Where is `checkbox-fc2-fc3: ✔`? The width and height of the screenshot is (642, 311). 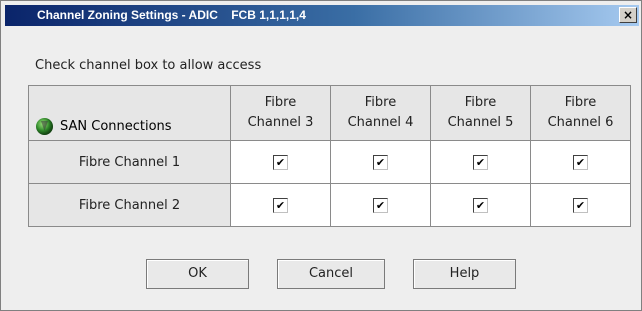
checkbox-fc2-fc3: ✔ is located at coordinates (280, 205).